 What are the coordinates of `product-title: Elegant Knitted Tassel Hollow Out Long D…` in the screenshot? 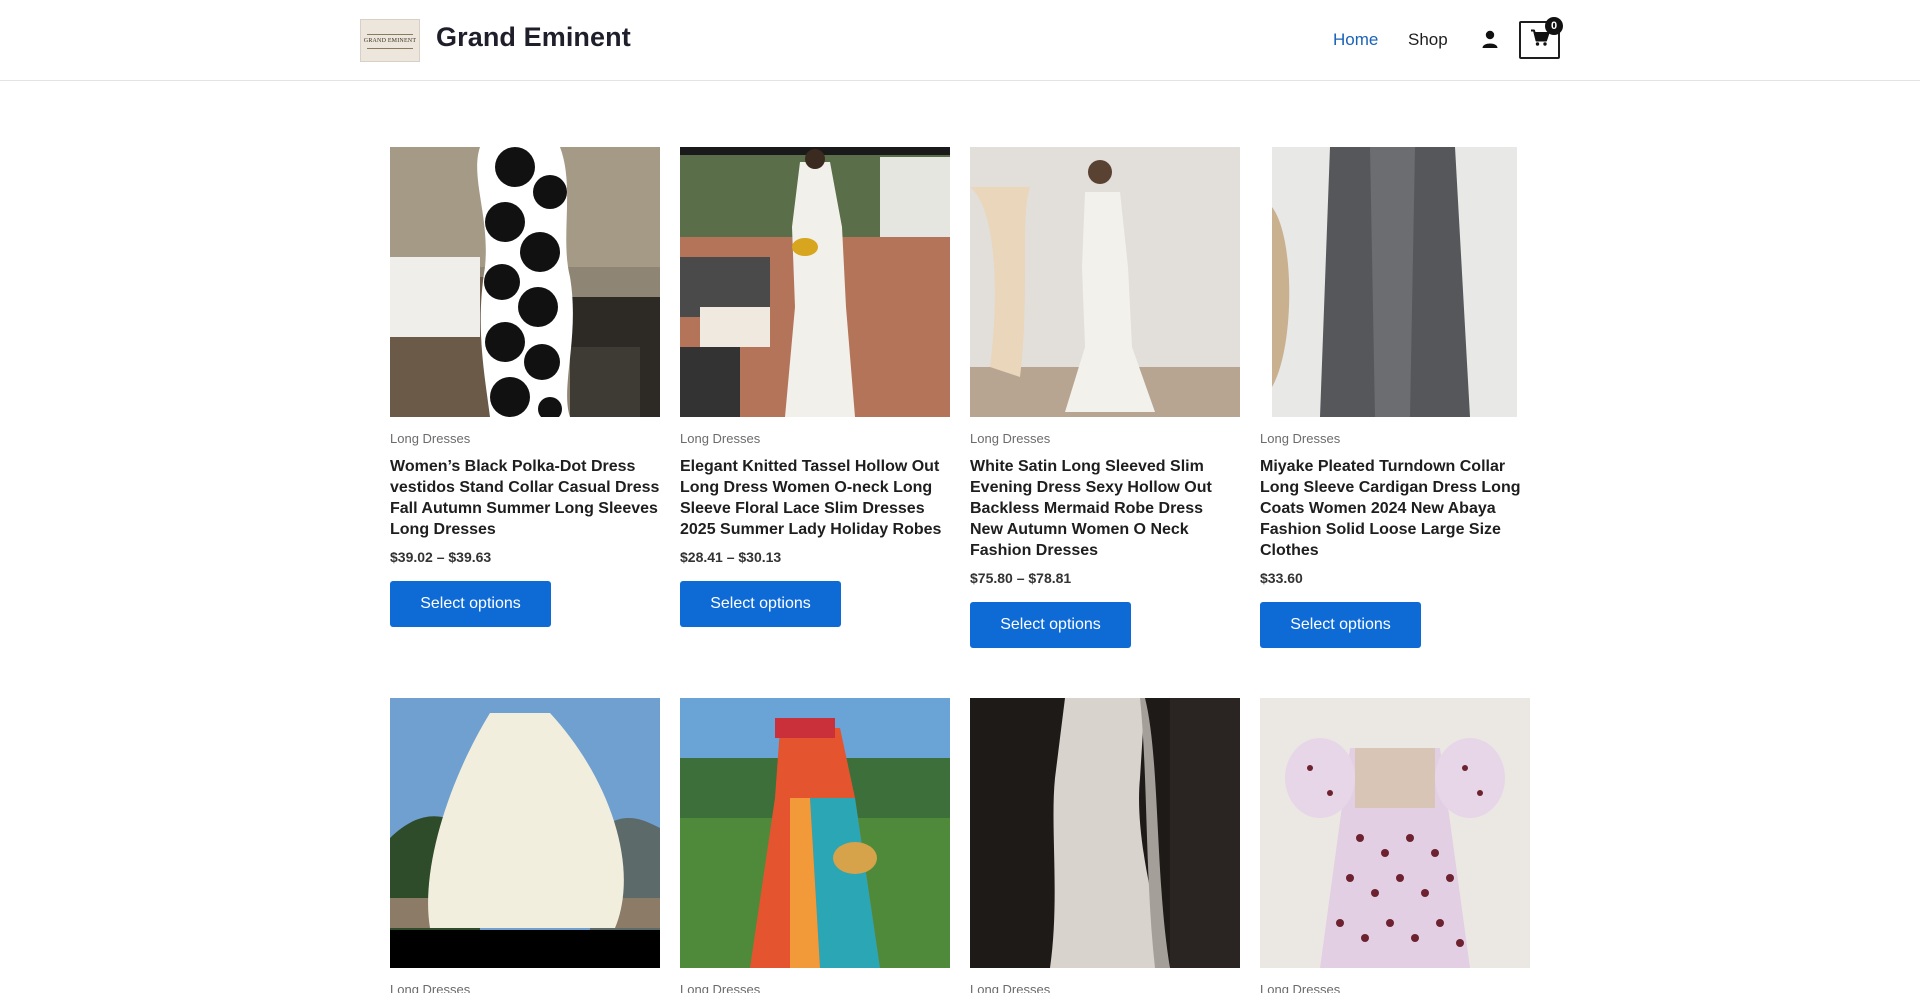 It's located at (815, 498).